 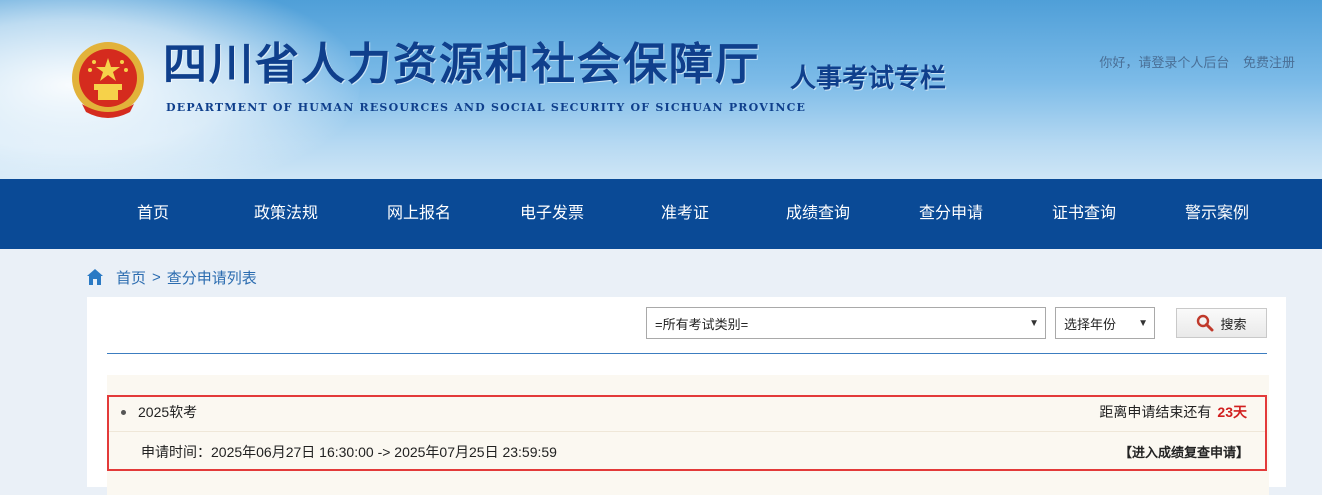 What do you see at coordinates (419, 214) in the screenshot?
I see `nav-item-online-registration: 网上报名` at bounding box center [419, 214].